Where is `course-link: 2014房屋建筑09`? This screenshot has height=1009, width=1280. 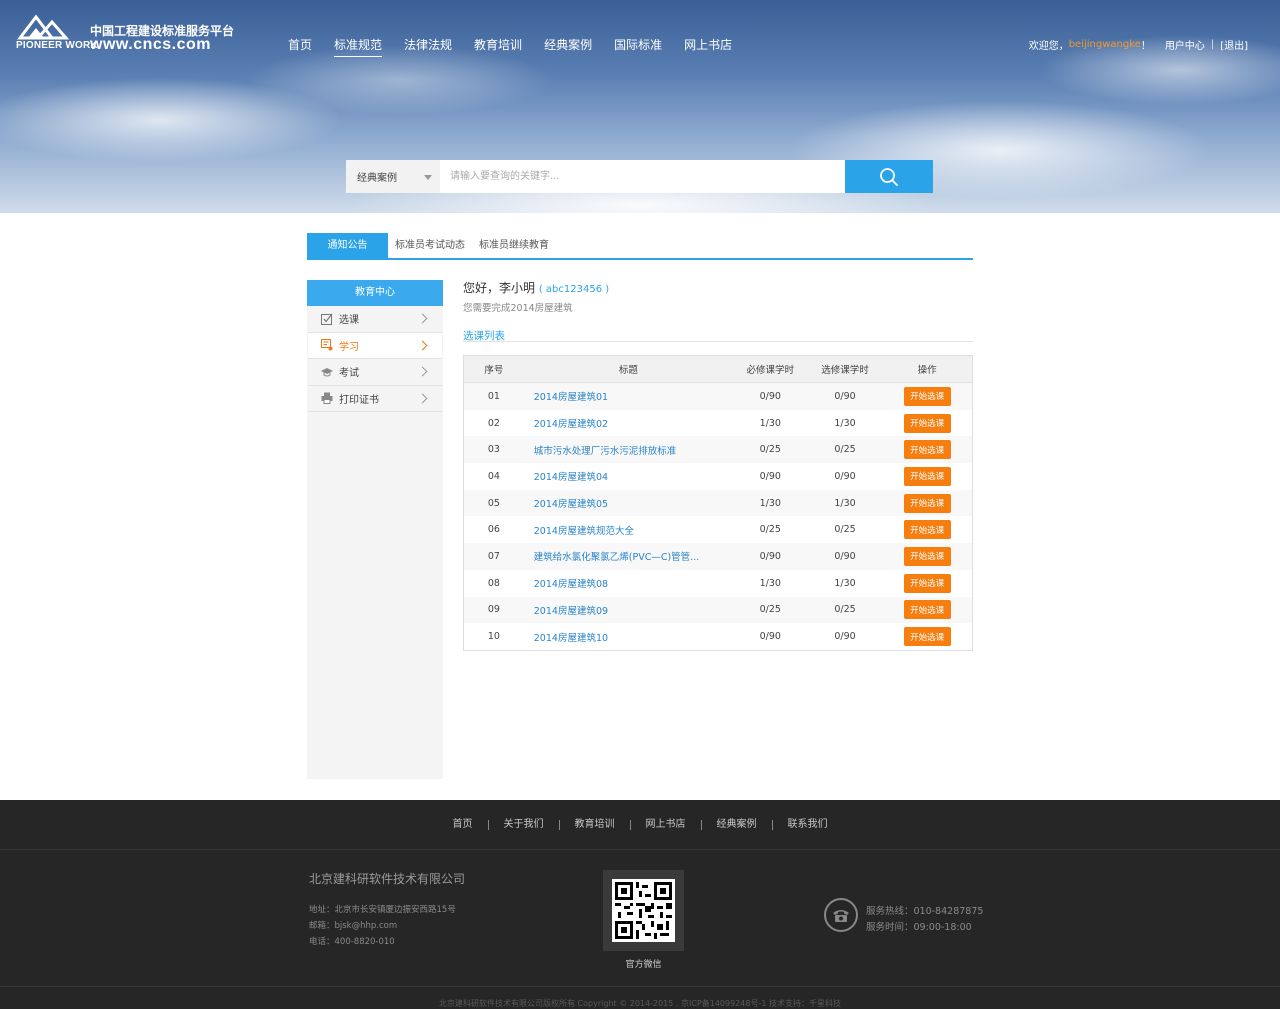 course-link: 2014房屋建筑09 is located at coordinates (628, 610).